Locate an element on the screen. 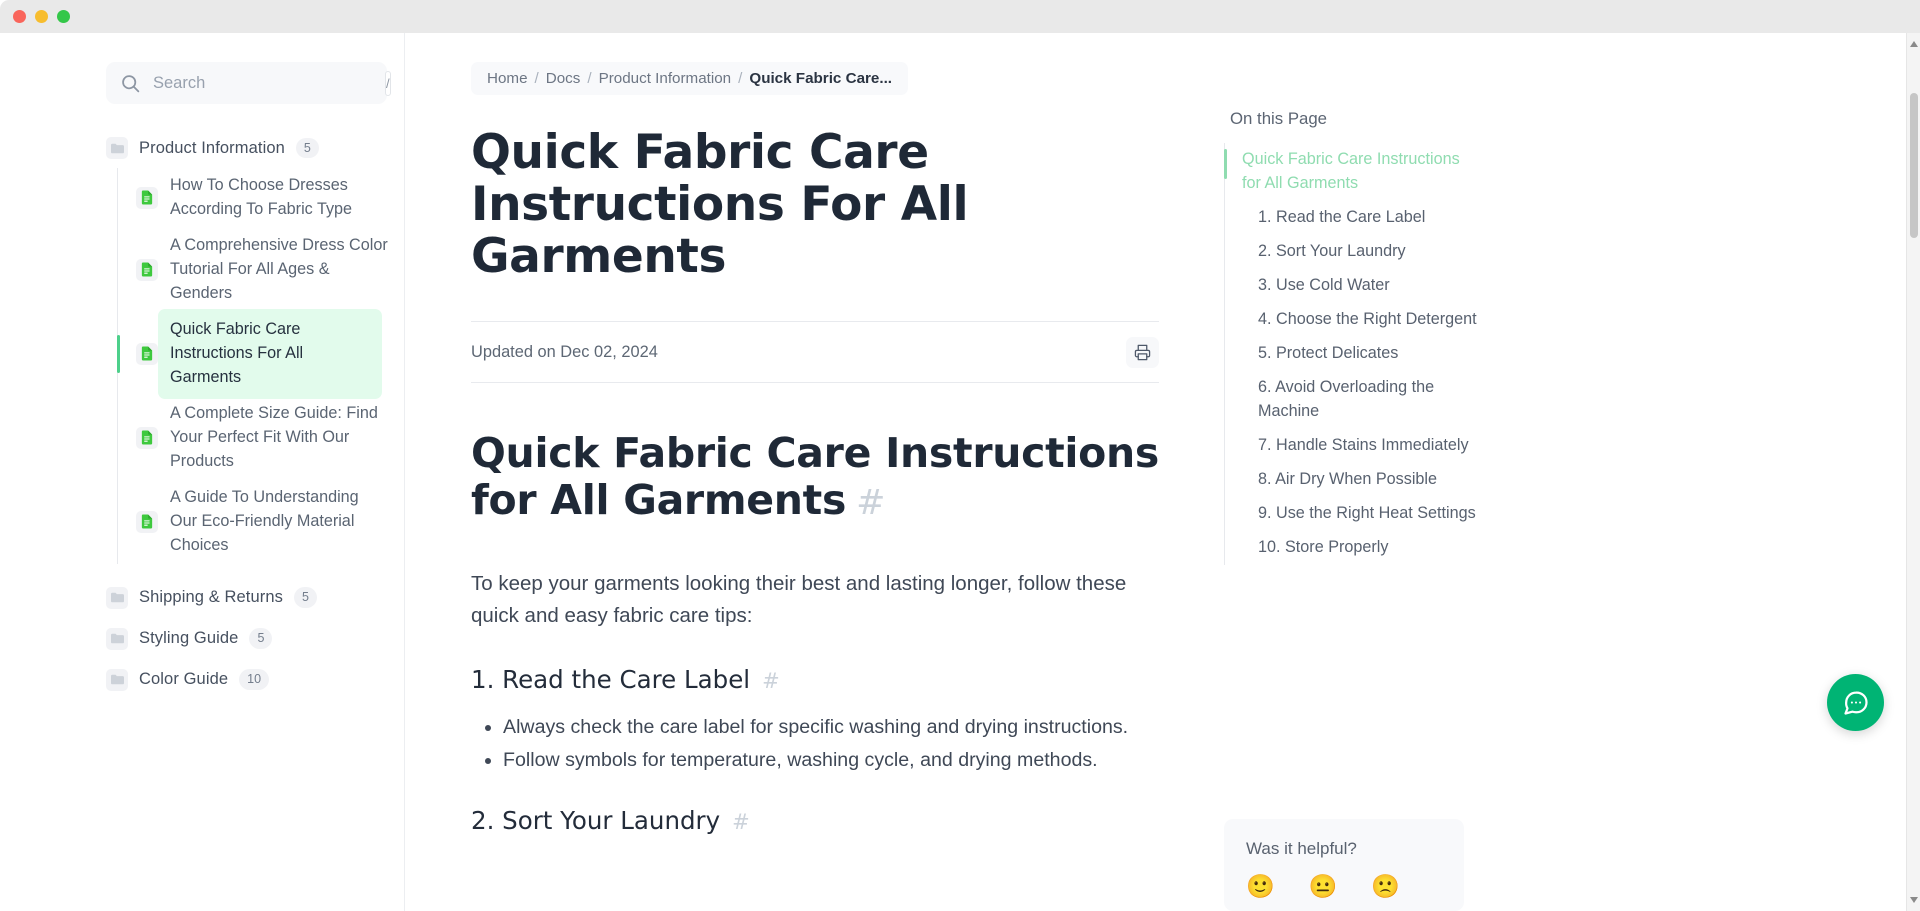 Image resolution: width=1920 pixels, height=911 pixels. feedback-emoji-row: 🙂 😐 🙁 is located at coordinates (1344, 886).